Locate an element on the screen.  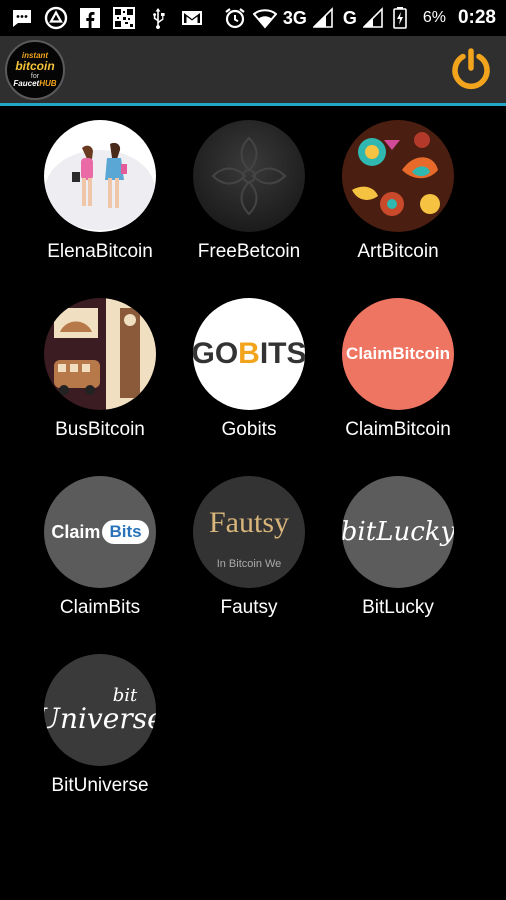
app-label: BusBitcoin is located at coordinates (100, 429).